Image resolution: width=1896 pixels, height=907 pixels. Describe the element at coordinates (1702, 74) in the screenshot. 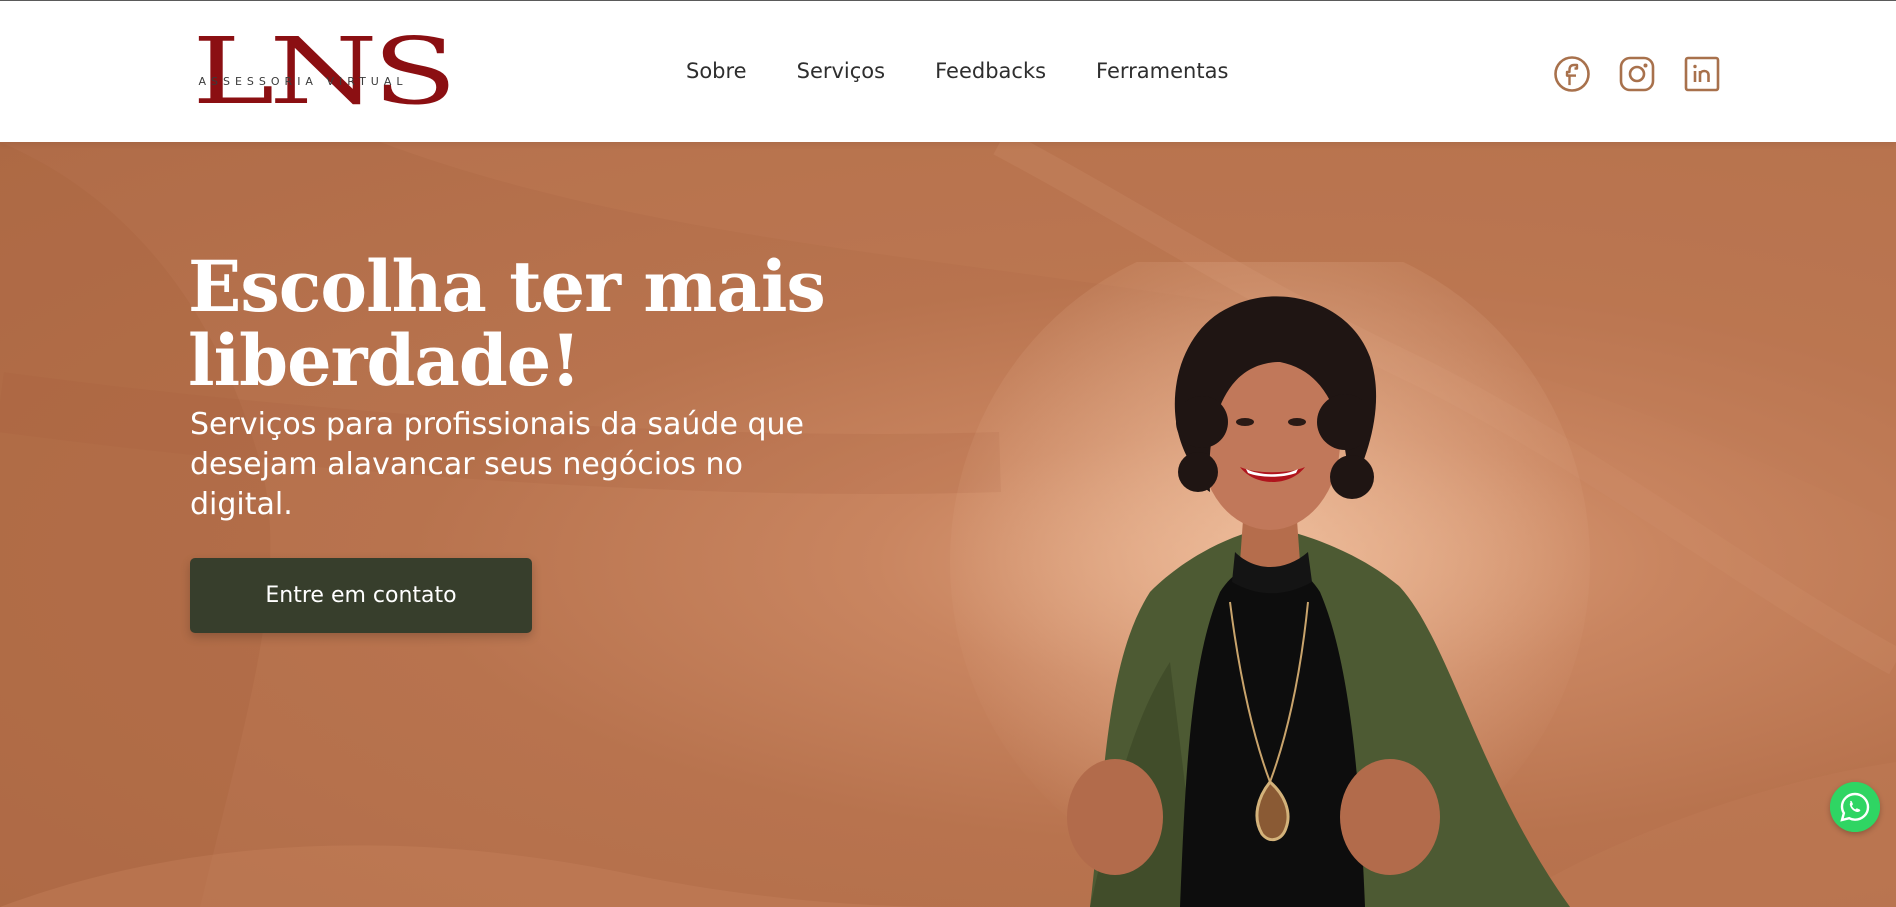

I see `linkedin-icon` at that location.